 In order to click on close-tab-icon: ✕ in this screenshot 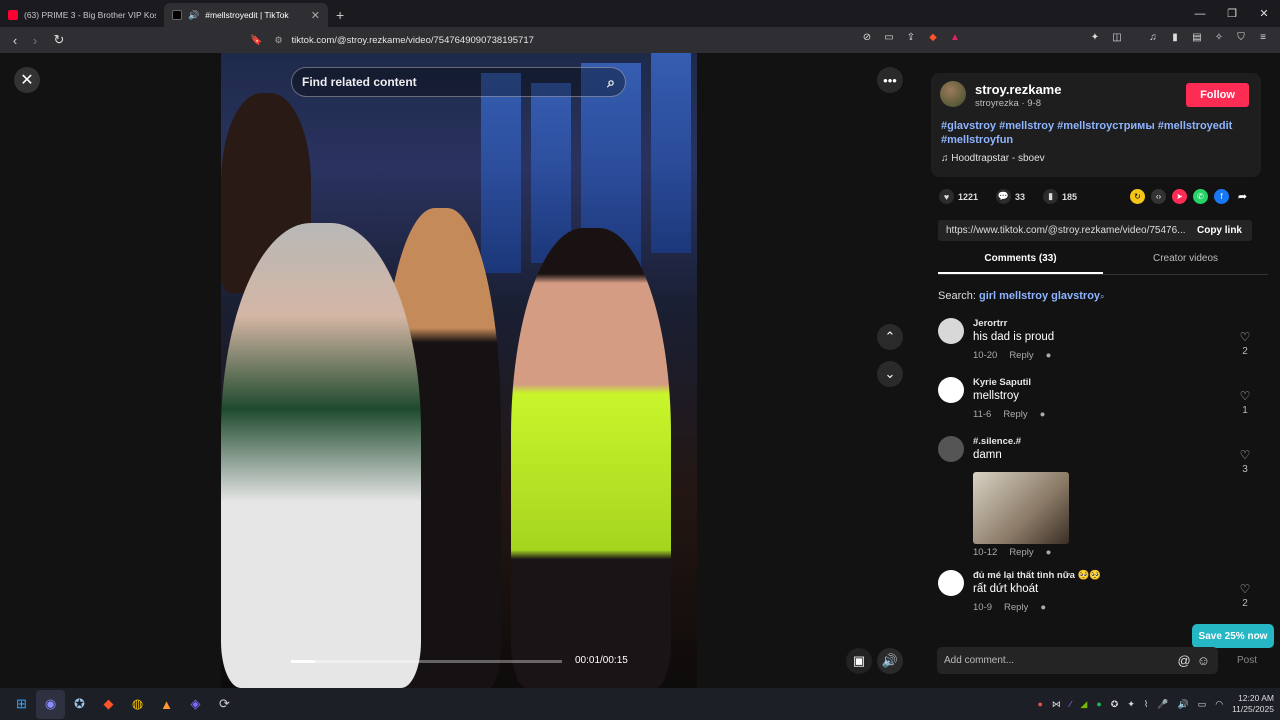, I will do `click(315, 15)`.